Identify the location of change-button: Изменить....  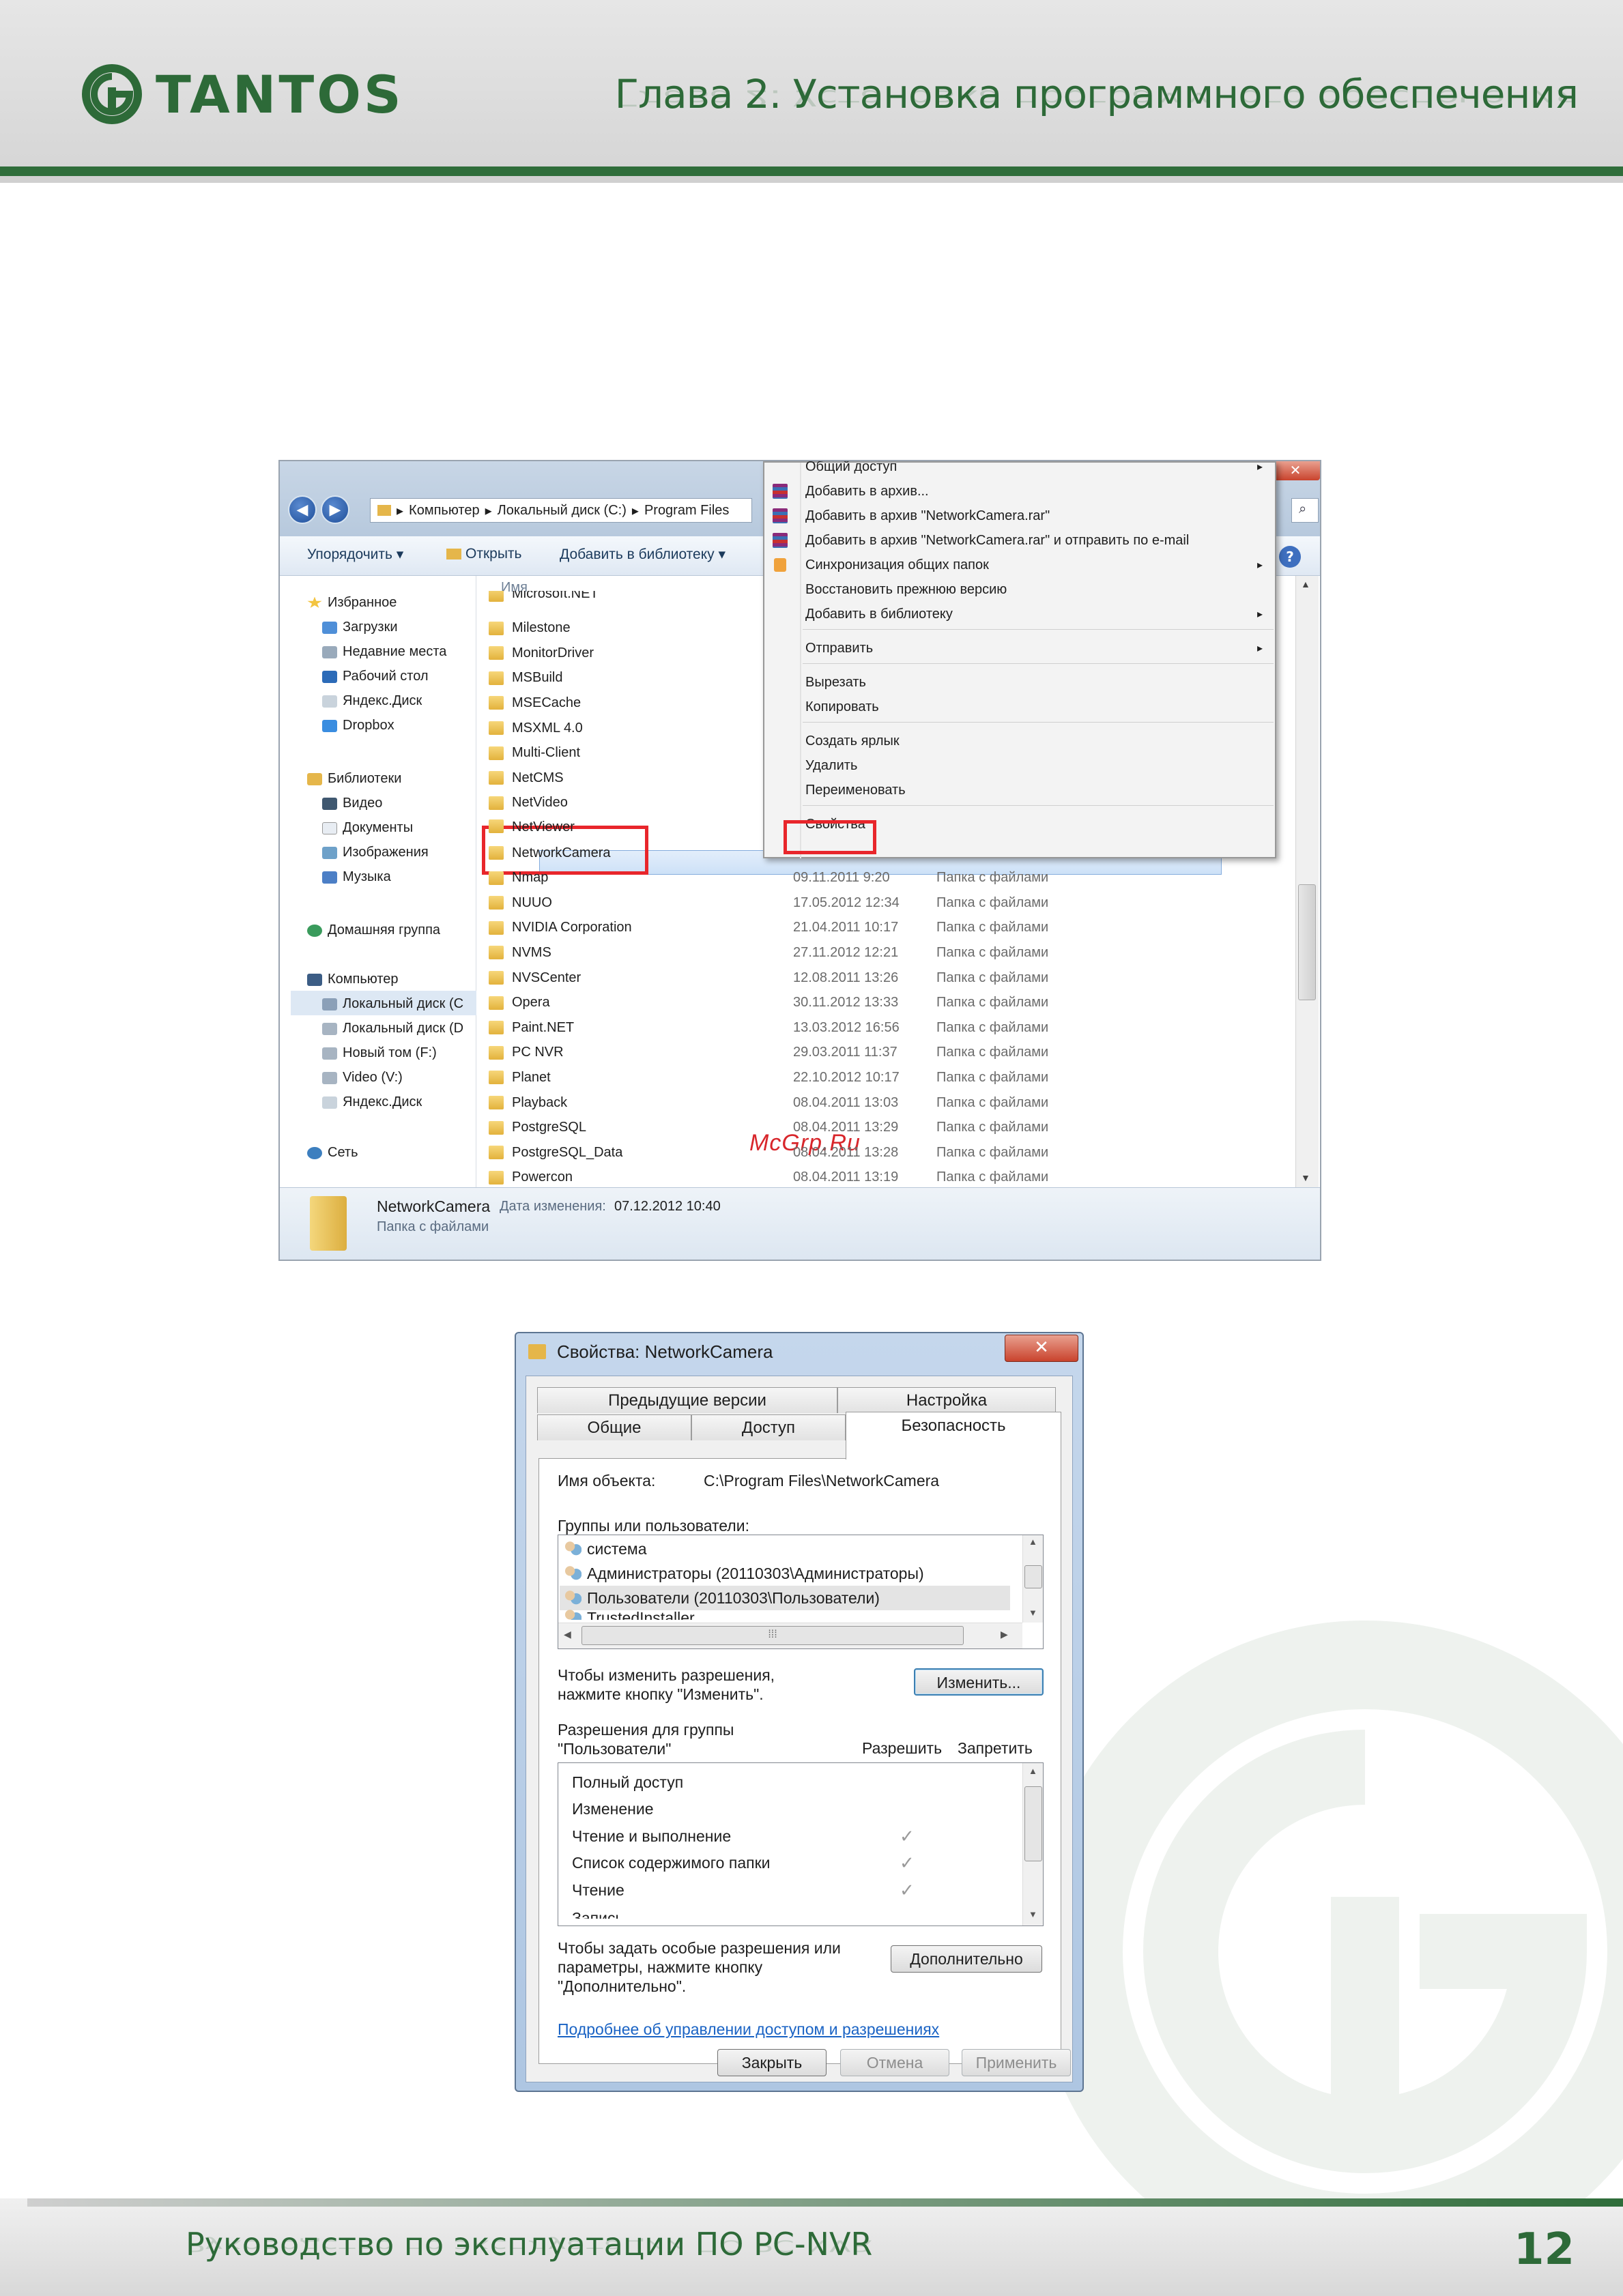
(979, 1682).